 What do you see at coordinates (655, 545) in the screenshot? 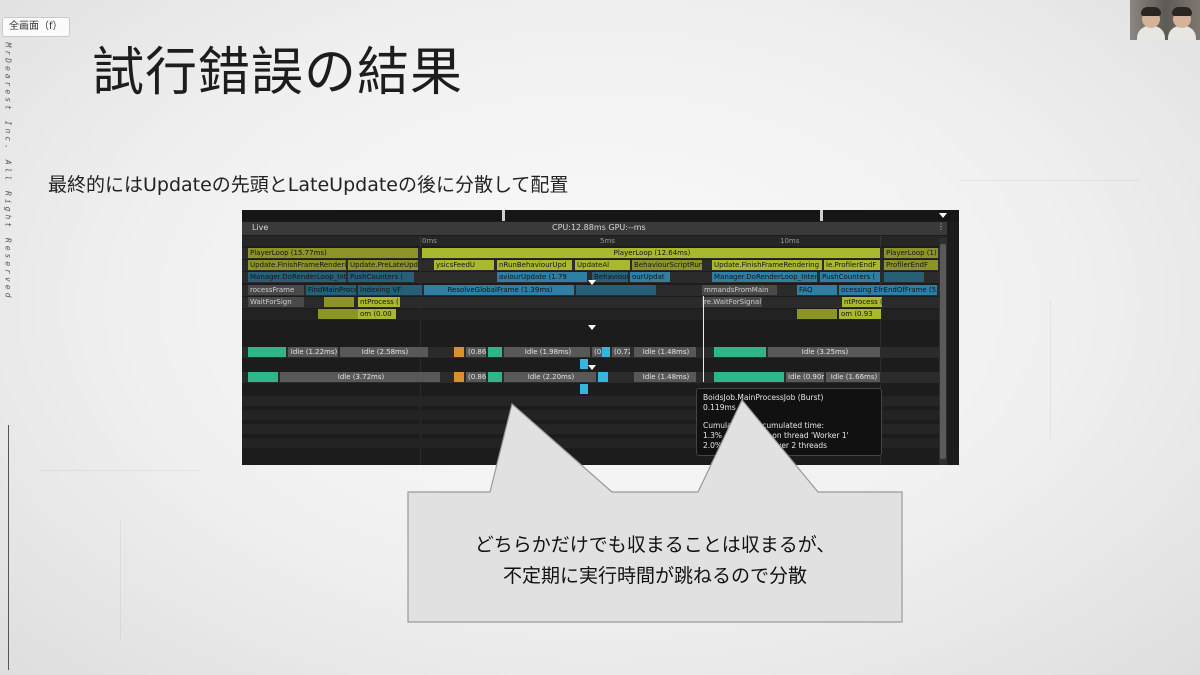
I see `callout-line-1: どちらかだけでも収まることは収まるが、` at bounding box center [655, 545].